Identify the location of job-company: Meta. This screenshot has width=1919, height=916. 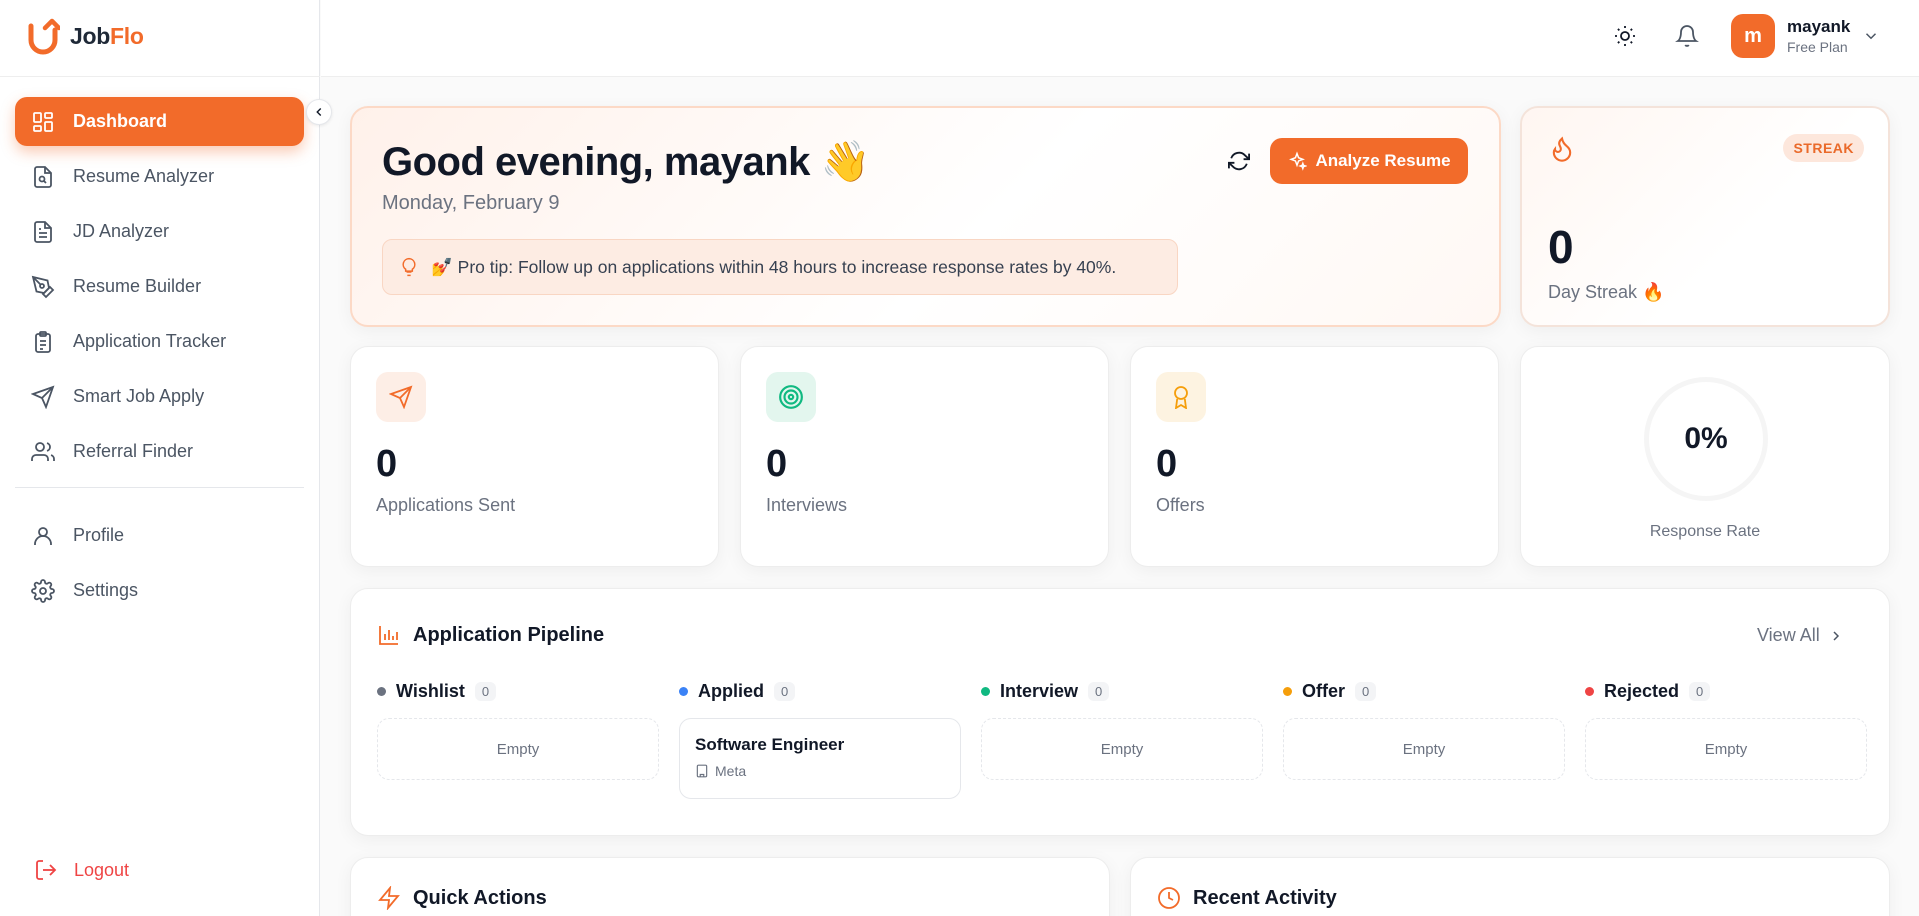
(820, 771).